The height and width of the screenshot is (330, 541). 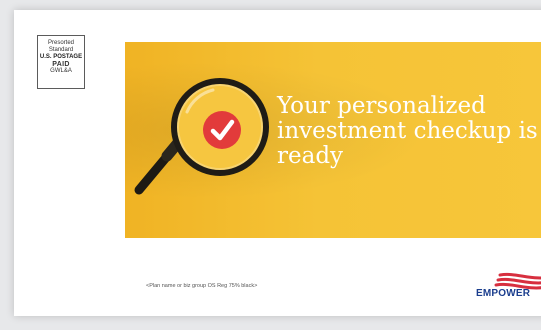 I want to click on check-icon, so click(x=222, y=130).